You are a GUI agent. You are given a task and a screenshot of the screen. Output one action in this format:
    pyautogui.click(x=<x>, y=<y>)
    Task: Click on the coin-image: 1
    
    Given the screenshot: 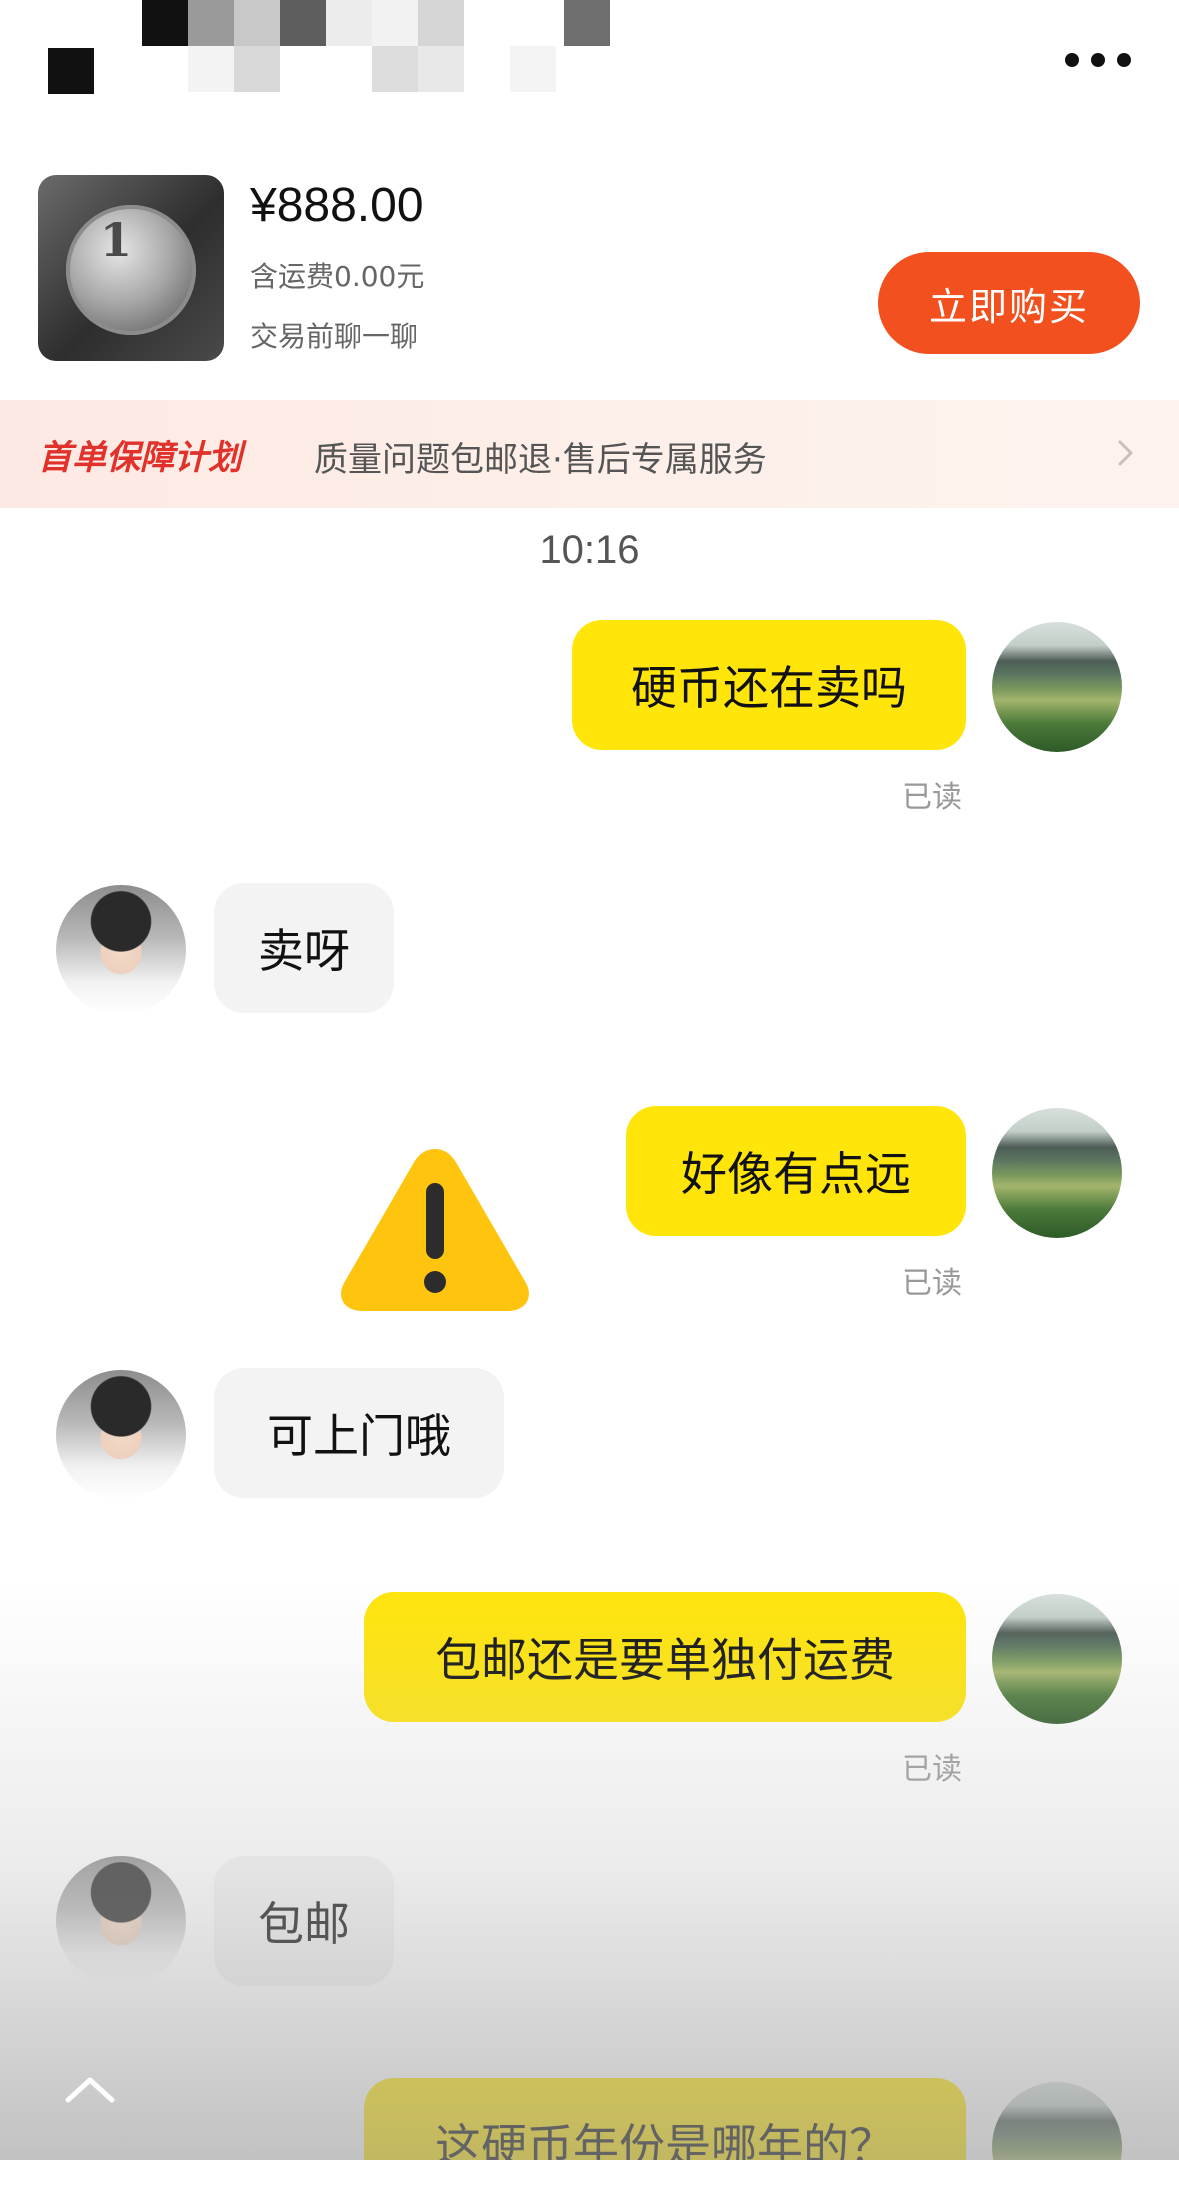 What is the action you would take?
    pyautogui.click(x=131, y=268)
    